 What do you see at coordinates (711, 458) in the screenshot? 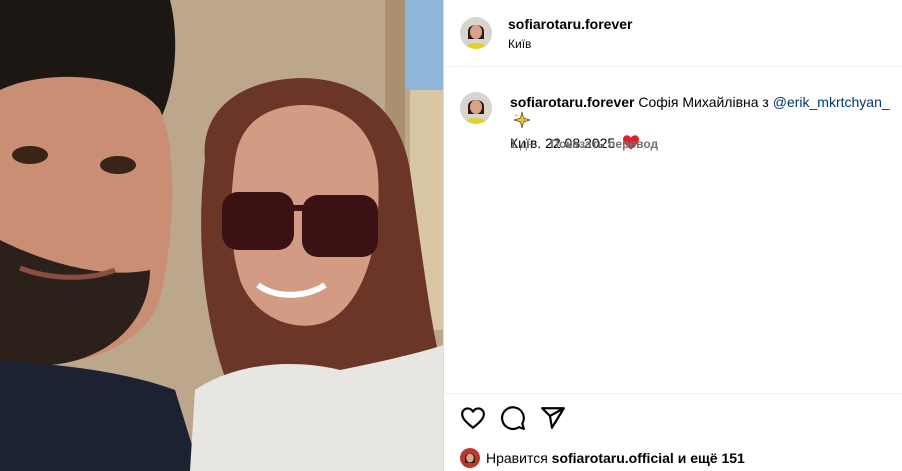
I see `likes-count: и ещё 151` at bounding box center [711, 458].